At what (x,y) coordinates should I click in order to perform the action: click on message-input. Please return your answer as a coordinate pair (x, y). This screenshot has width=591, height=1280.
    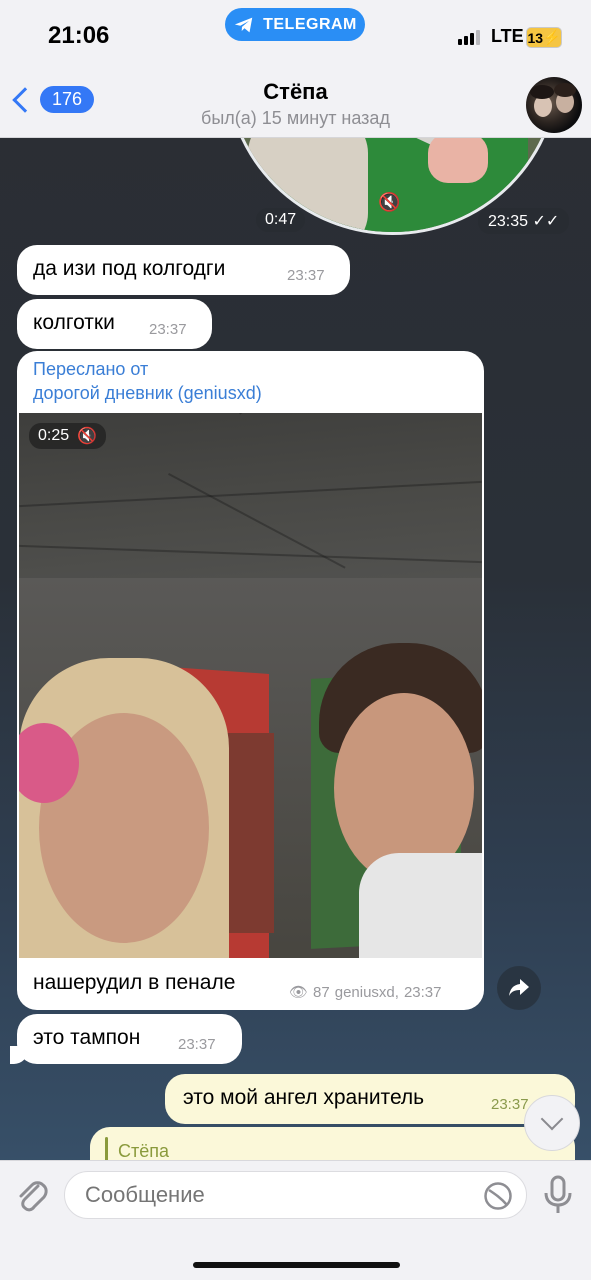
    Looking at the image, I should click on (295, 1195).